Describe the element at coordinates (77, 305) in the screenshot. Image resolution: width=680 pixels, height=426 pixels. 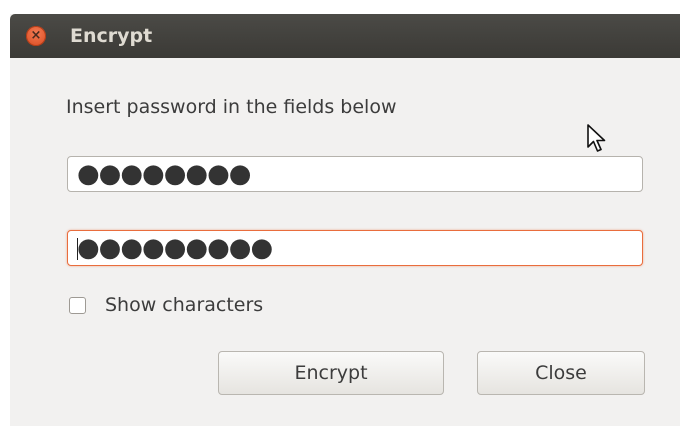
I see `show-characters-checkbox` at that location.